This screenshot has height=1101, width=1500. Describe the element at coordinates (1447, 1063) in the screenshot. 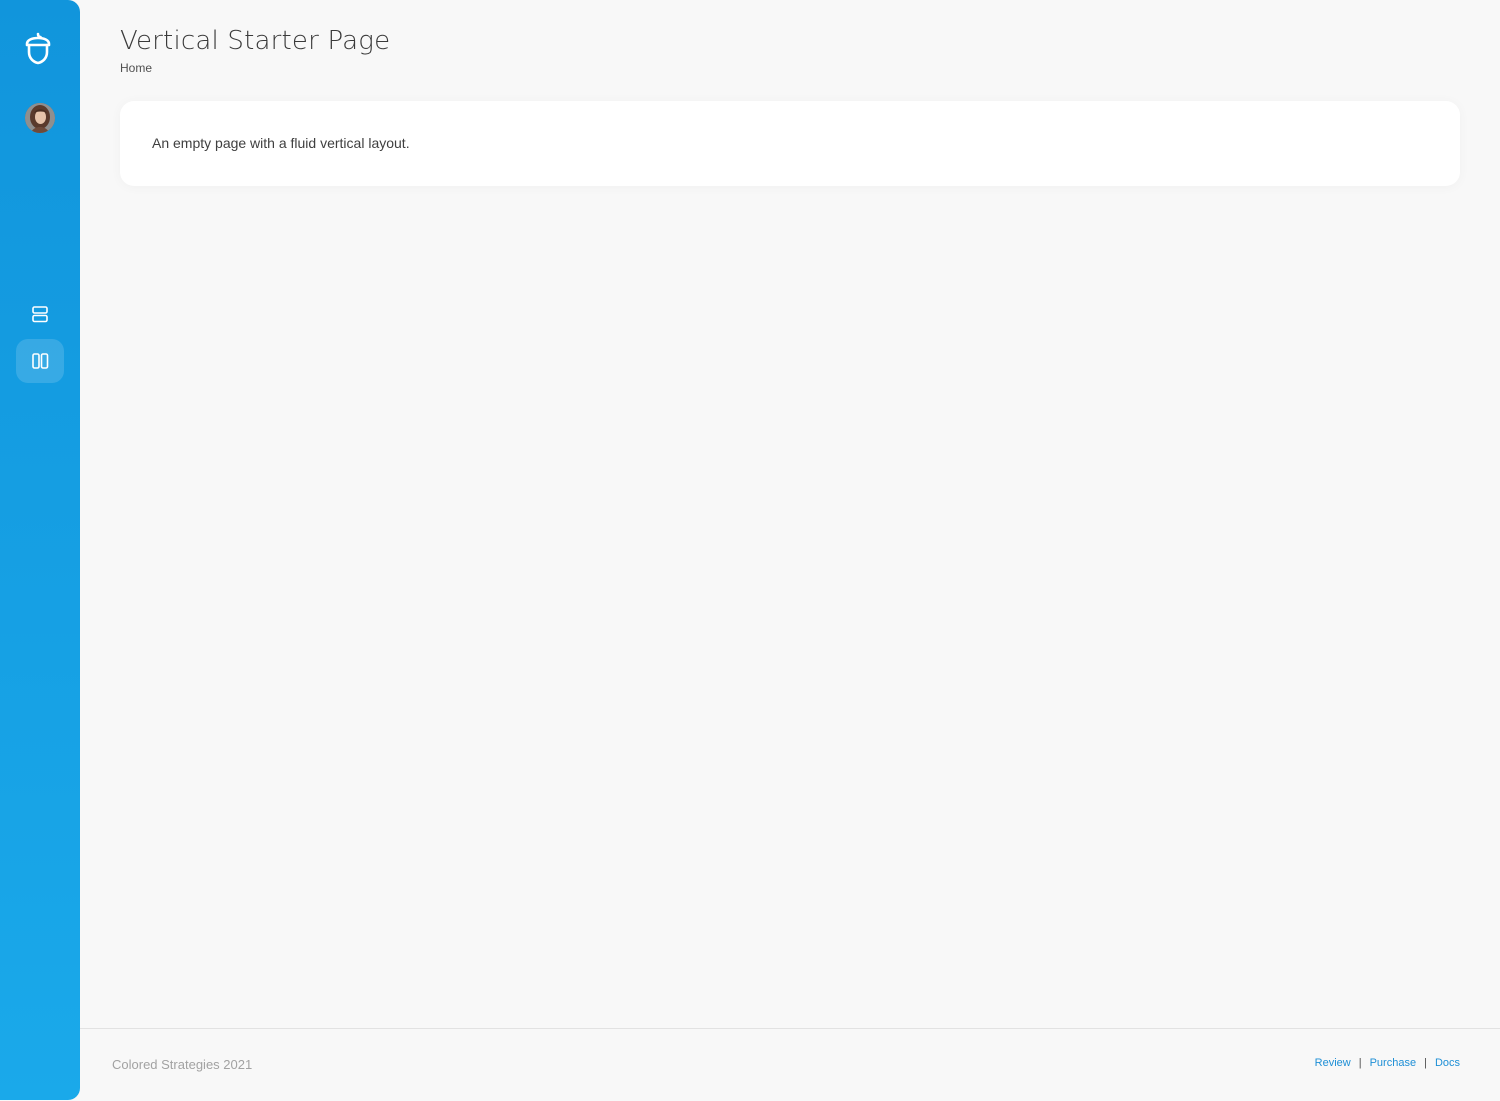

I see `footer-link-docs: Docs` at that location.